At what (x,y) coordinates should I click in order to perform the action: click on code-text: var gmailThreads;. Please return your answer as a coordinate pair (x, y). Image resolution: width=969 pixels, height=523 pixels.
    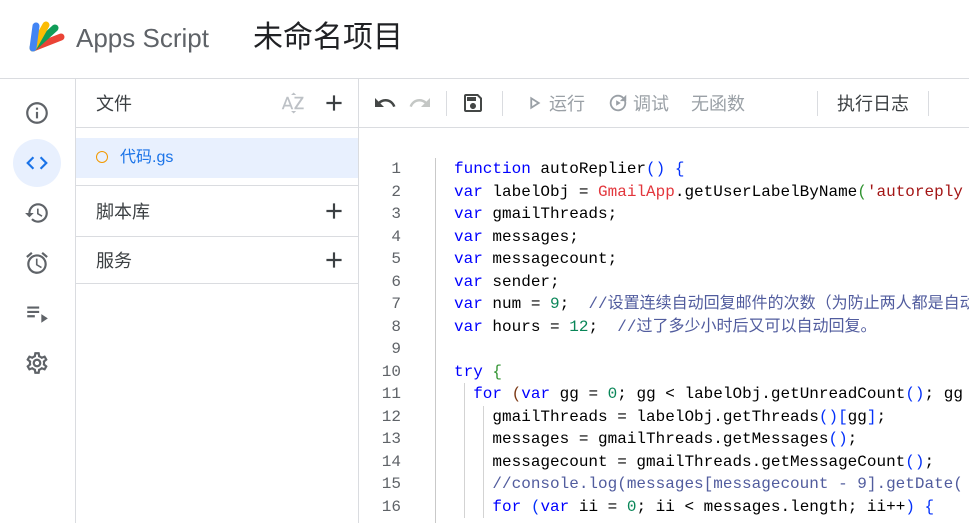
    Looking at the image, I should click on (535, 214).